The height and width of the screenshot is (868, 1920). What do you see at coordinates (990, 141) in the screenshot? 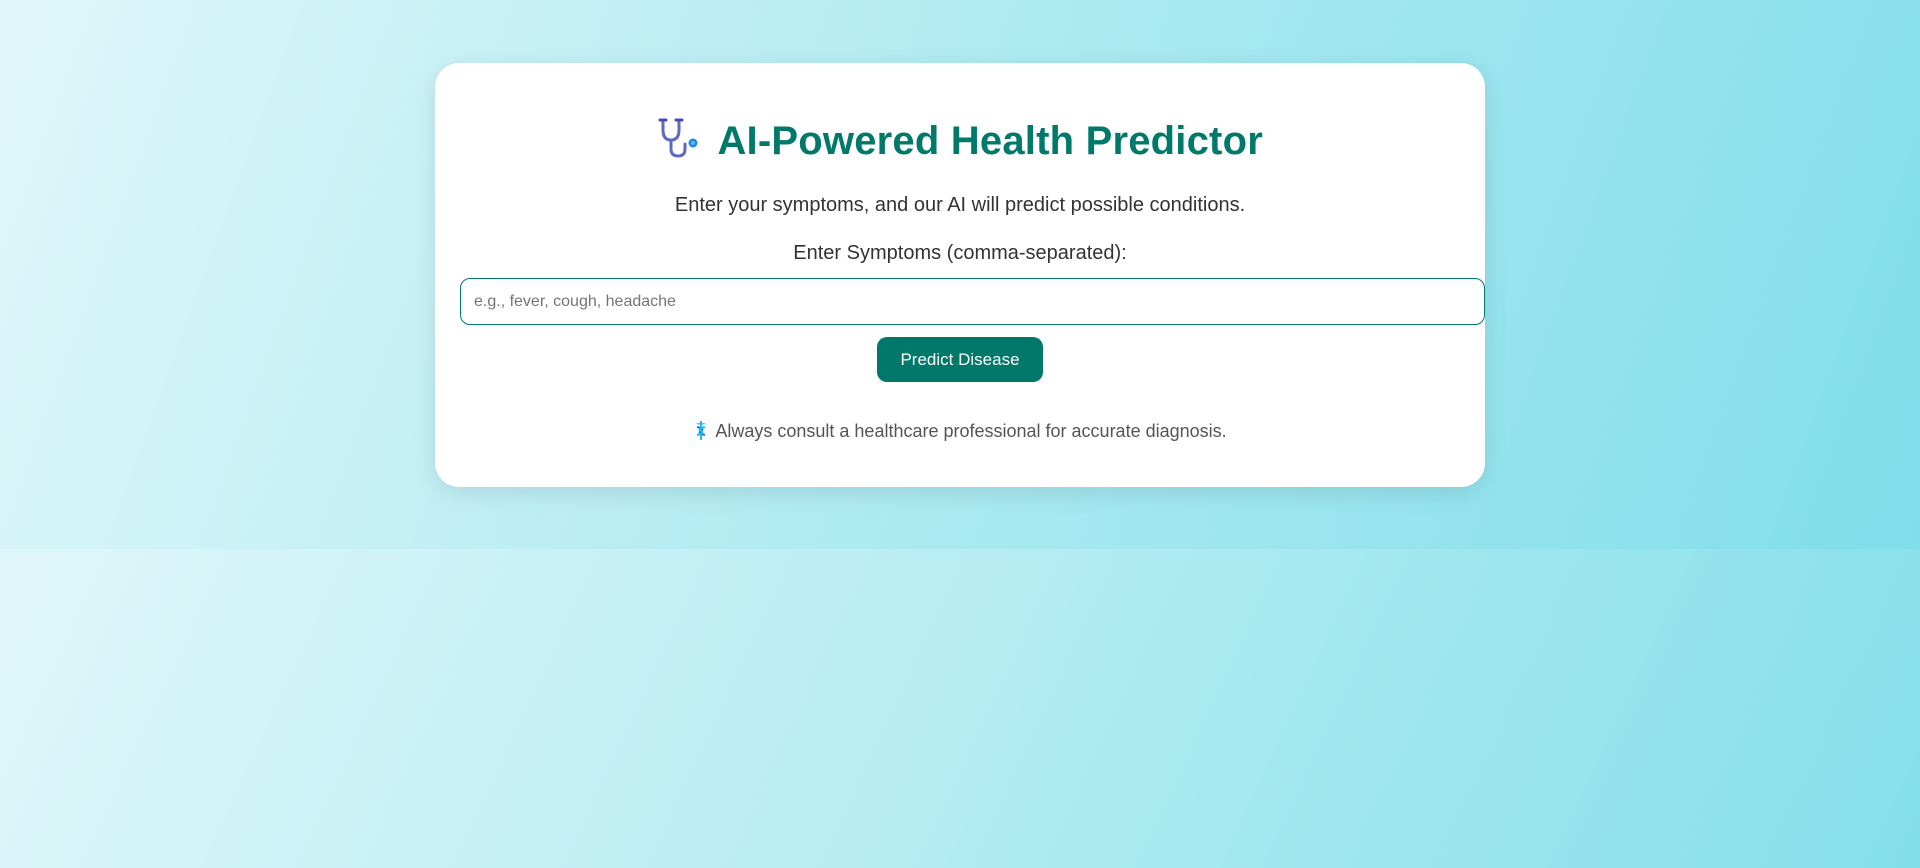
I see `page-title: AI-Powered Health Predictor` at bounding box center [990, 141].